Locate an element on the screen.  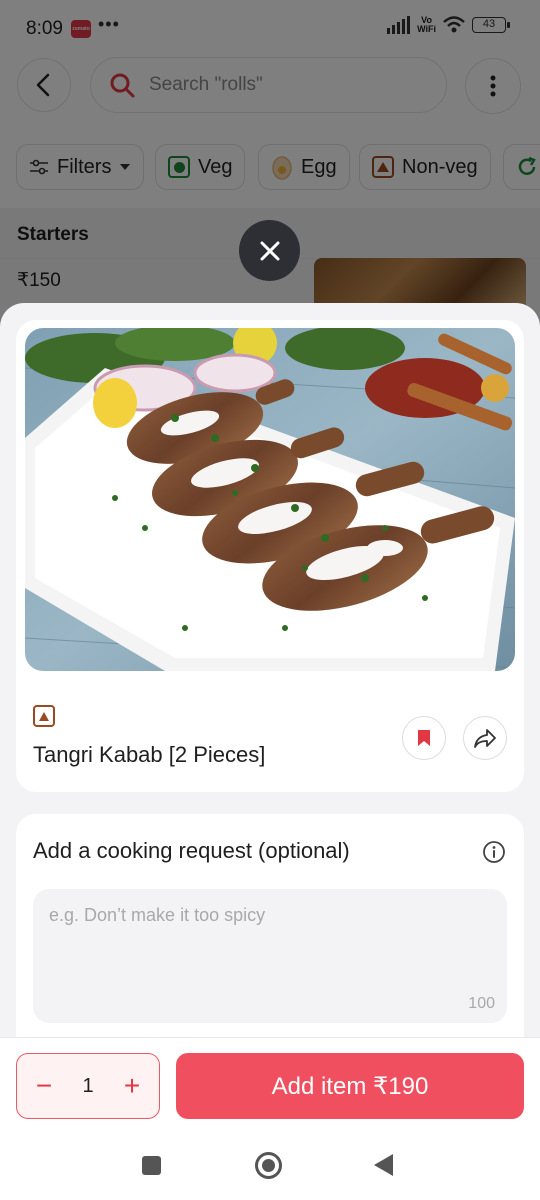
cooking-request-input: e.g. Don’t make it too spicy 100 is located at coordinates (270, 956).